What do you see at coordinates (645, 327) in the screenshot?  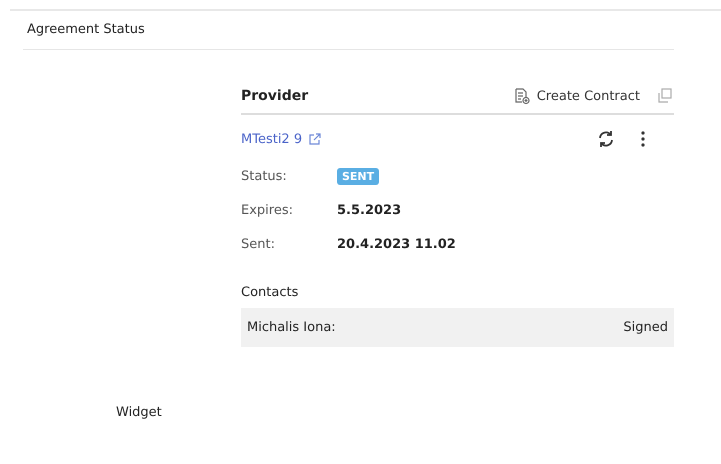 I see `contact-status: Signed` at bounding box center [645, 327].